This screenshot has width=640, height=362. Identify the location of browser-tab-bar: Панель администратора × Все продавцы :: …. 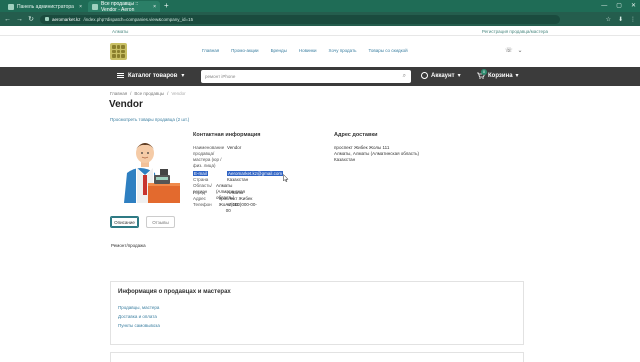
(320, 6).